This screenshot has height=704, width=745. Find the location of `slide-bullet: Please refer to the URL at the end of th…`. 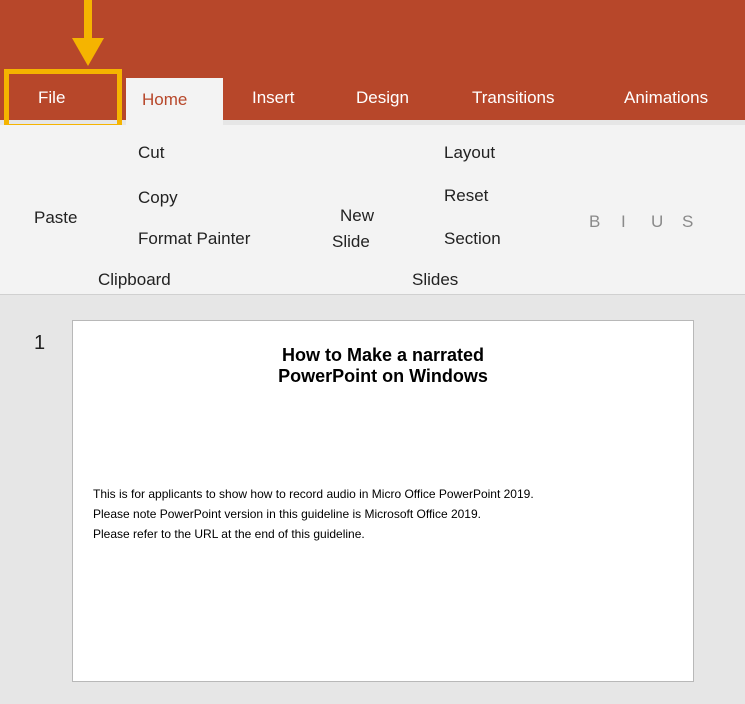

slide-bullet: Please refer to the URL at the end of th… is located at coordinates (229, 534).